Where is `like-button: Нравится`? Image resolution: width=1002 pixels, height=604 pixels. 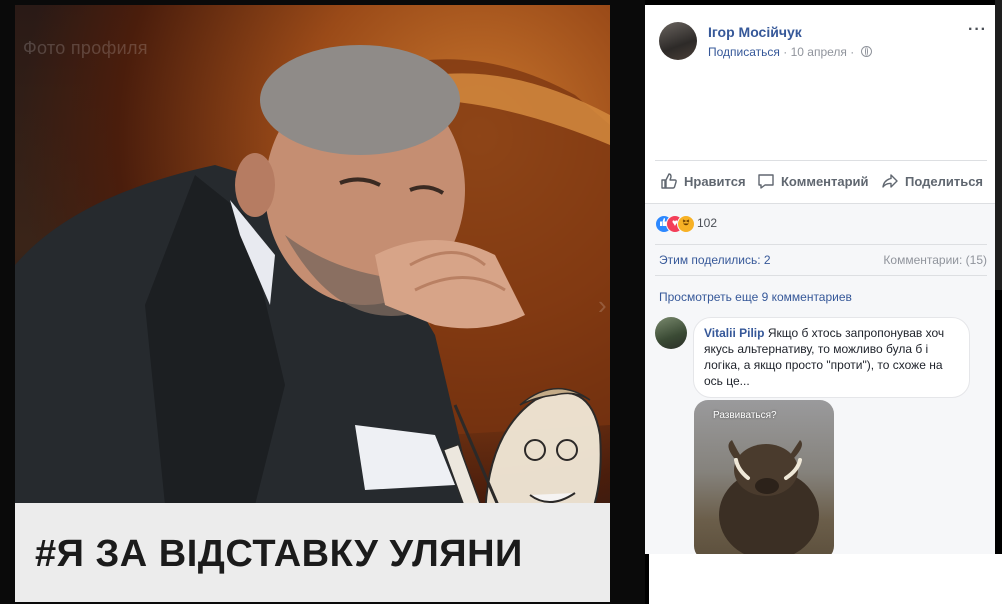 like-button: Нравится is located at coordinates (703, 182).